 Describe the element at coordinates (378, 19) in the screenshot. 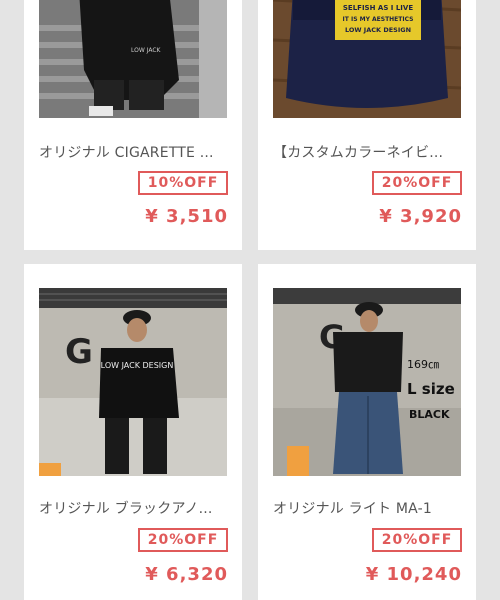

I see `cap-text-line: IT IS MY AESTHETICS` at that location.